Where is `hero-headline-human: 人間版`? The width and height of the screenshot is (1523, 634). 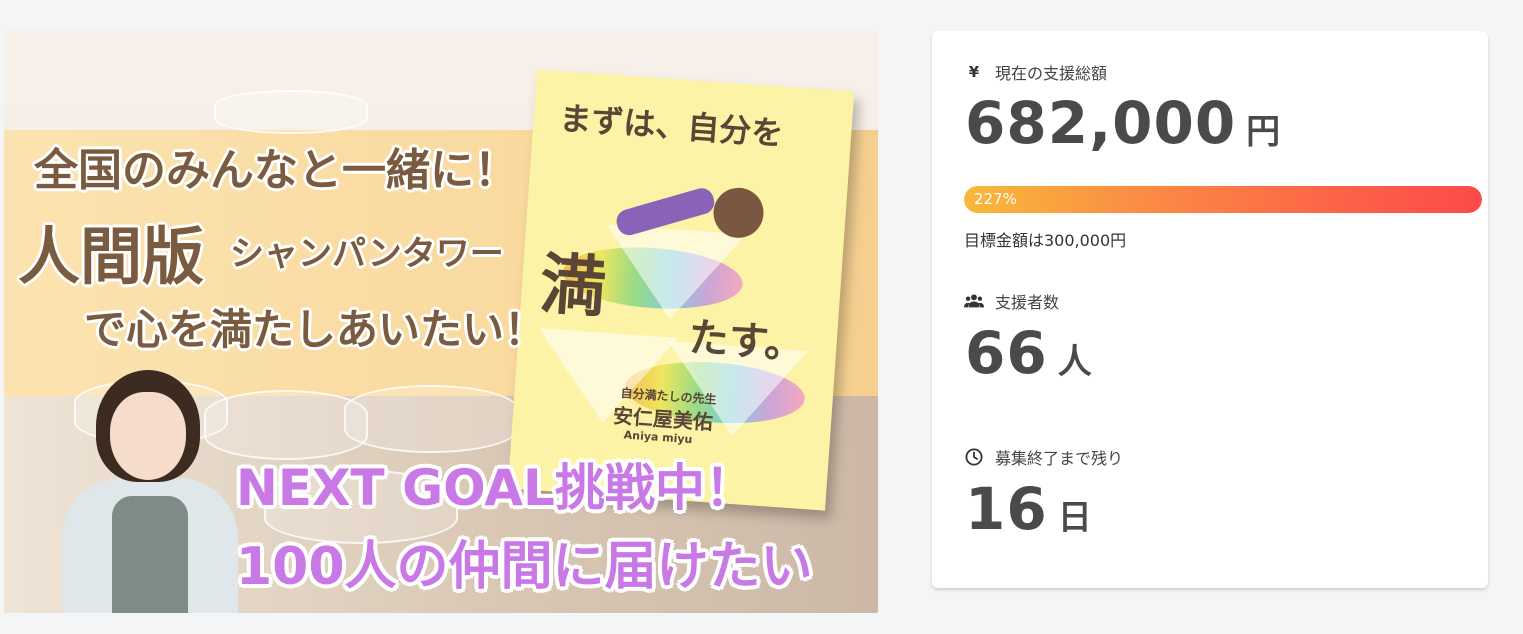 hero-headline-human: 人間版 is located at coordinates (111, 256).